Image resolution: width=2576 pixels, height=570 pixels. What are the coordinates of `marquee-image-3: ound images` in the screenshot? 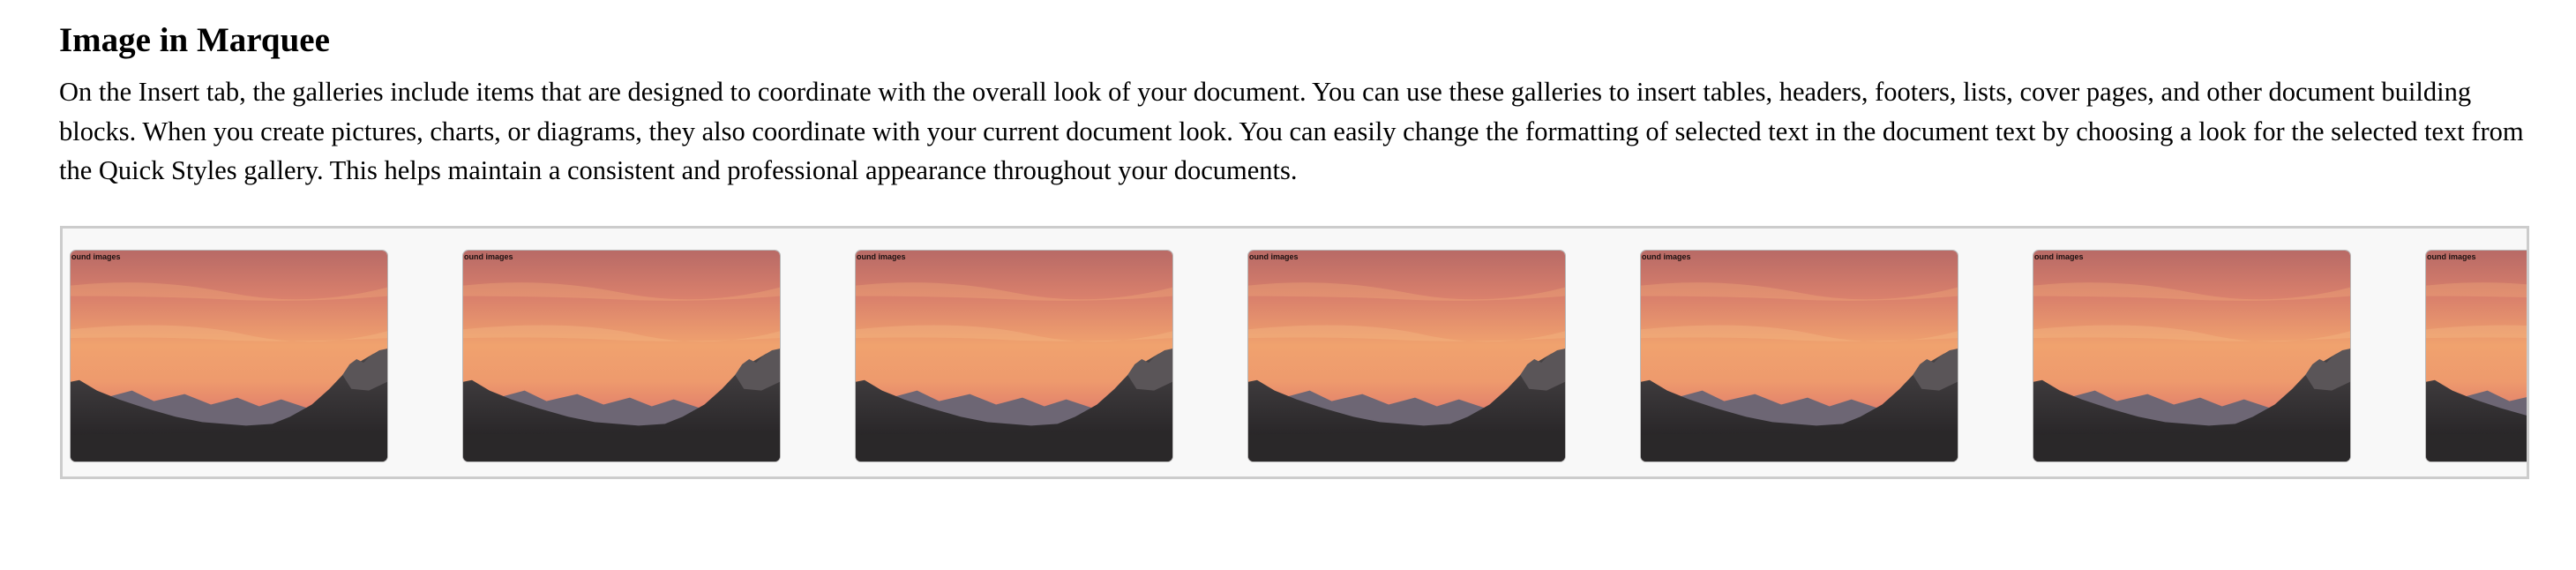 It's located at (1014, 356).